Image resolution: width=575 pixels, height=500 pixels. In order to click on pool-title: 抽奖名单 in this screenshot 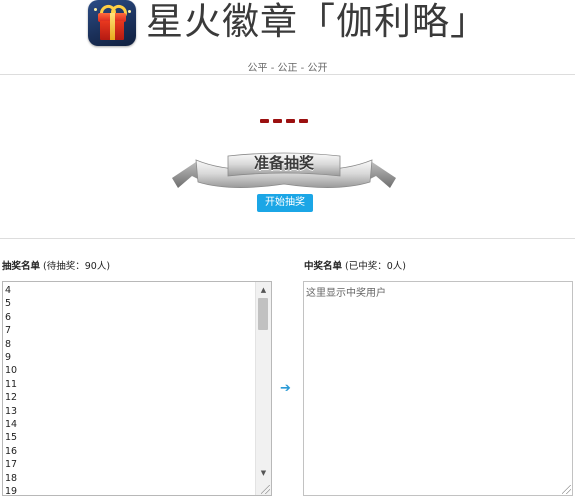, I will do `click(21, 266)`.